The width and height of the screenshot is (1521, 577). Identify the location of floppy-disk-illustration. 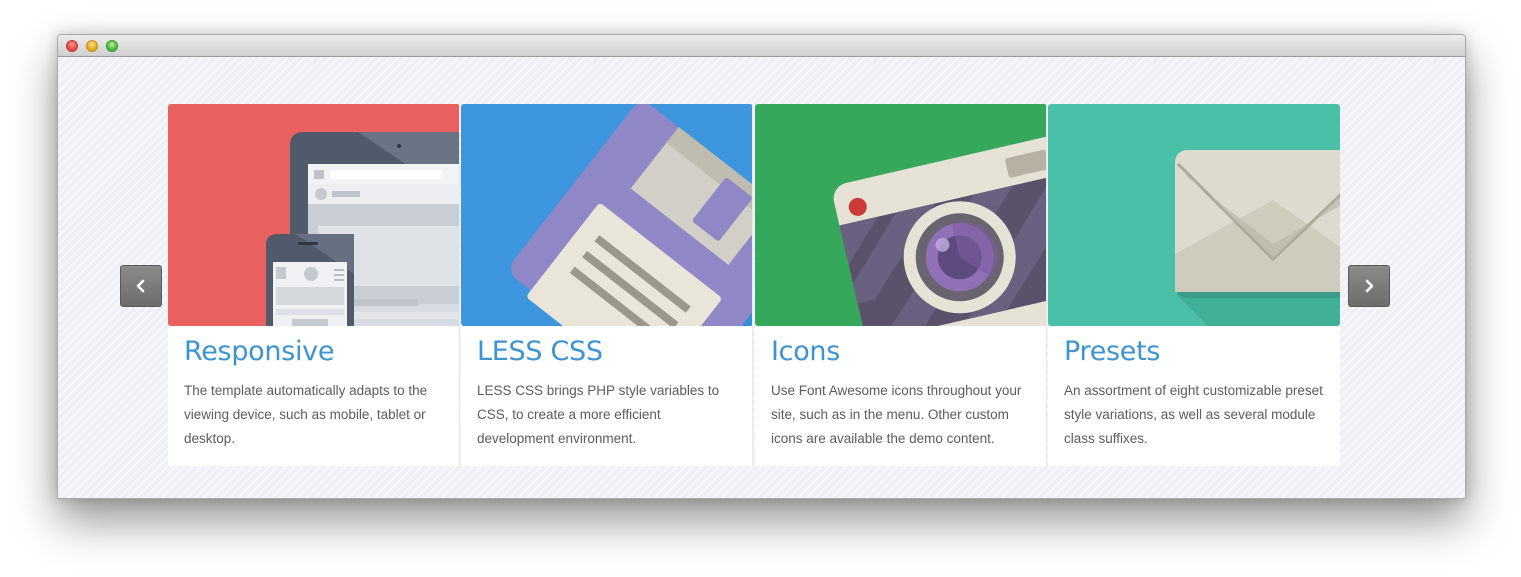
(606, 215).